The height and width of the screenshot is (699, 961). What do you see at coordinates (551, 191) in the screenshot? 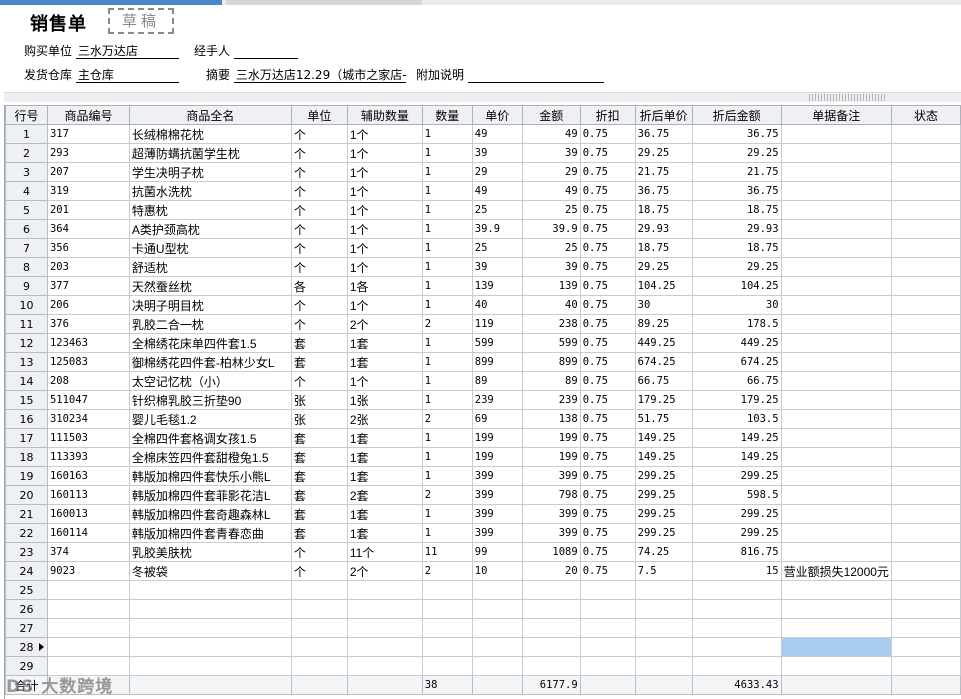
I see `cell-amount: 49` at bounding box center [551, 191].